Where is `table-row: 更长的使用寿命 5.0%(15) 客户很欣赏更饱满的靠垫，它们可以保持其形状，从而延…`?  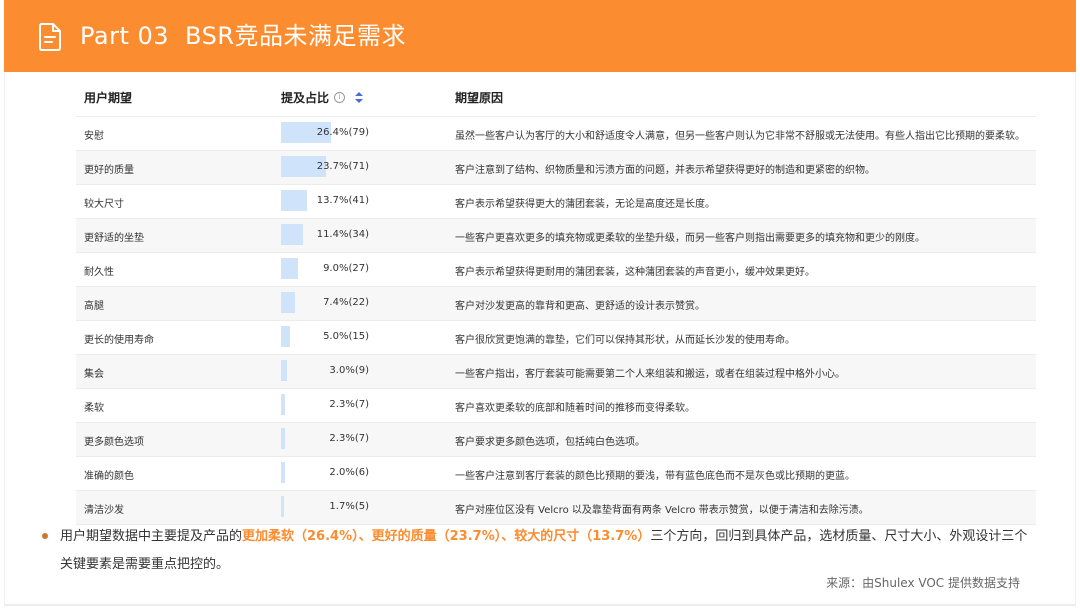 table-row: 更长的使用寿命 5.0%(15) 客户很欣赏更饱满的靠垫，它们可以保持其形状，从而延… is located at coordinates (556, 338).